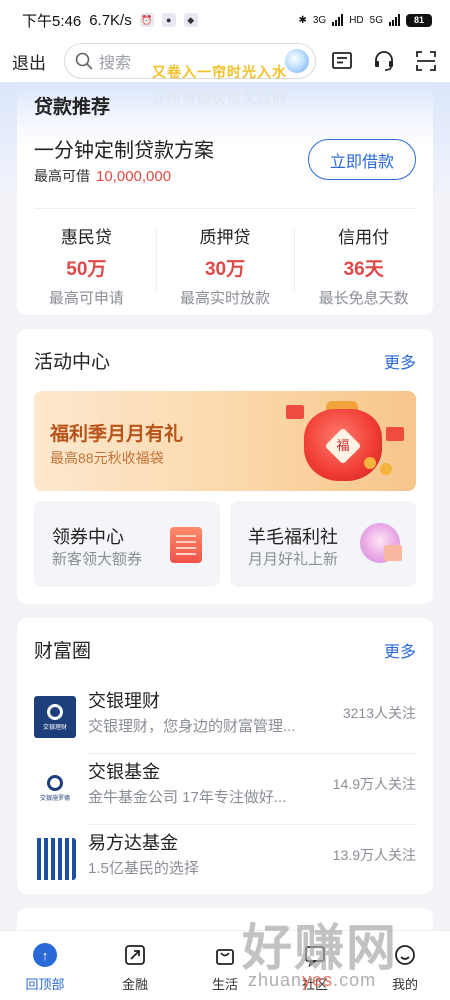 The image size is (450, 1000). What do you see at coordinates (124, 772) in the screenshot?
I see `fund-name: 交银基金` at bounding box center [124, 772].